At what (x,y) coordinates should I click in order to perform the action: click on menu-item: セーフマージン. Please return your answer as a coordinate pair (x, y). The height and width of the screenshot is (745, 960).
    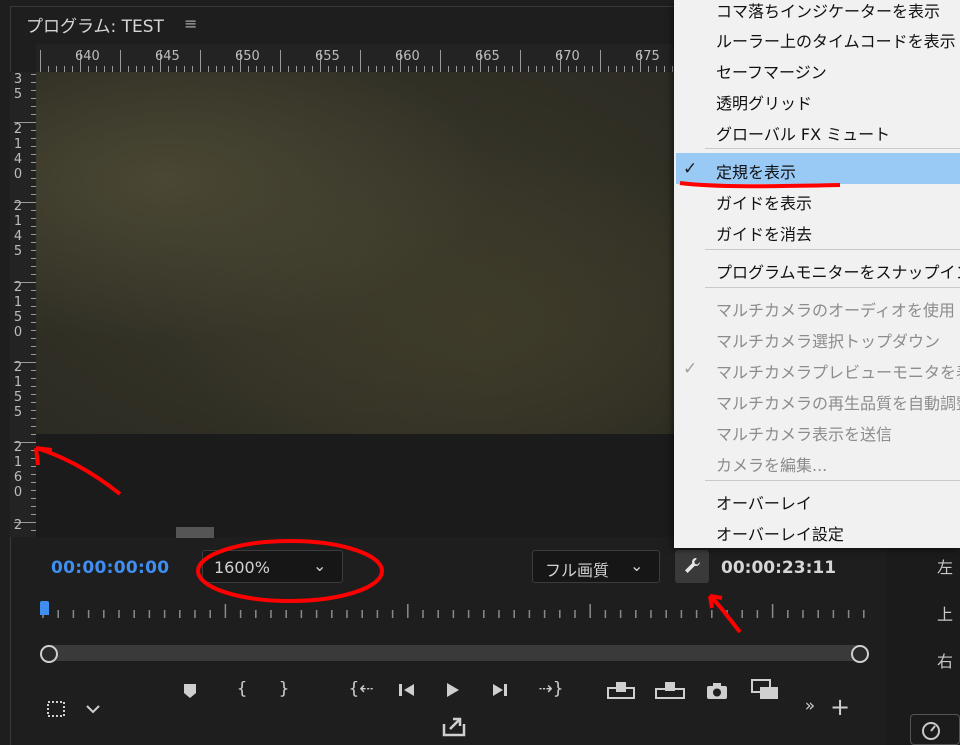
    Looking at the image, I should click on (771, 71).